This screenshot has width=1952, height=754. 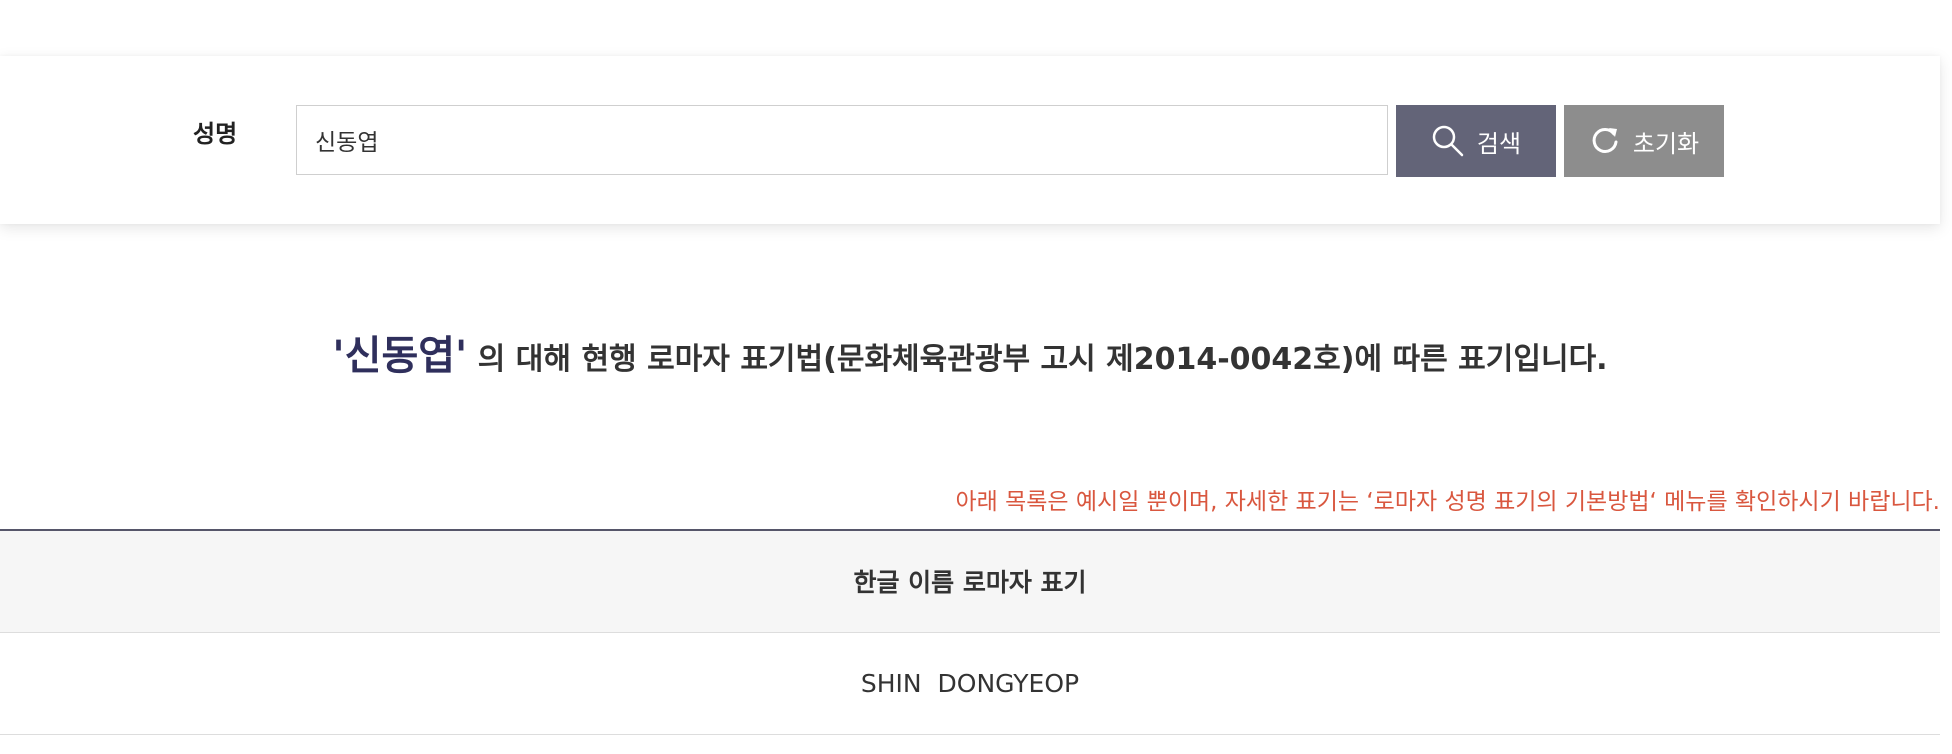 What do you see at coordinates (1448, 141) in the screenshot?
I see `search-icon` at bounding box center [1448, 141].